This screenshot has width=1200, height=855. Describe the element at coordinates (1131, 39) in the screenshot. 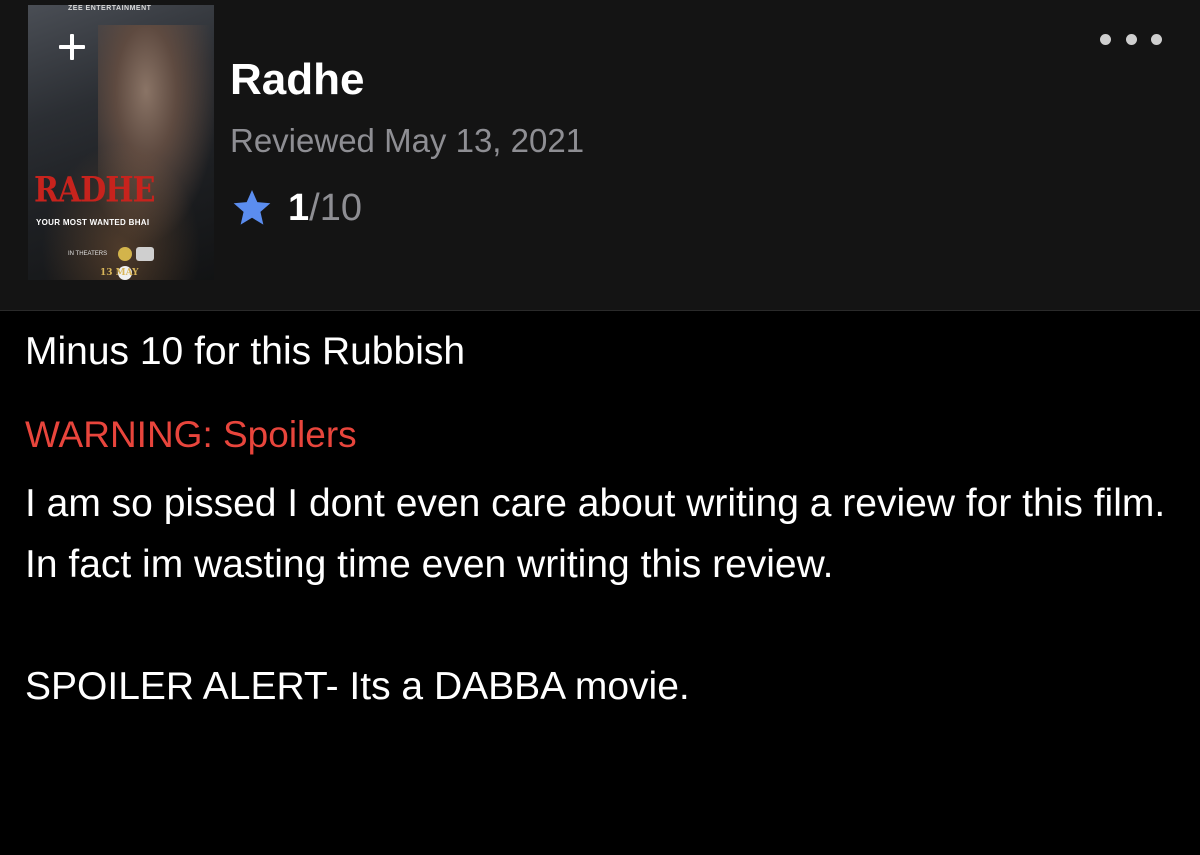

I see `ellipsis-icon` at that location.